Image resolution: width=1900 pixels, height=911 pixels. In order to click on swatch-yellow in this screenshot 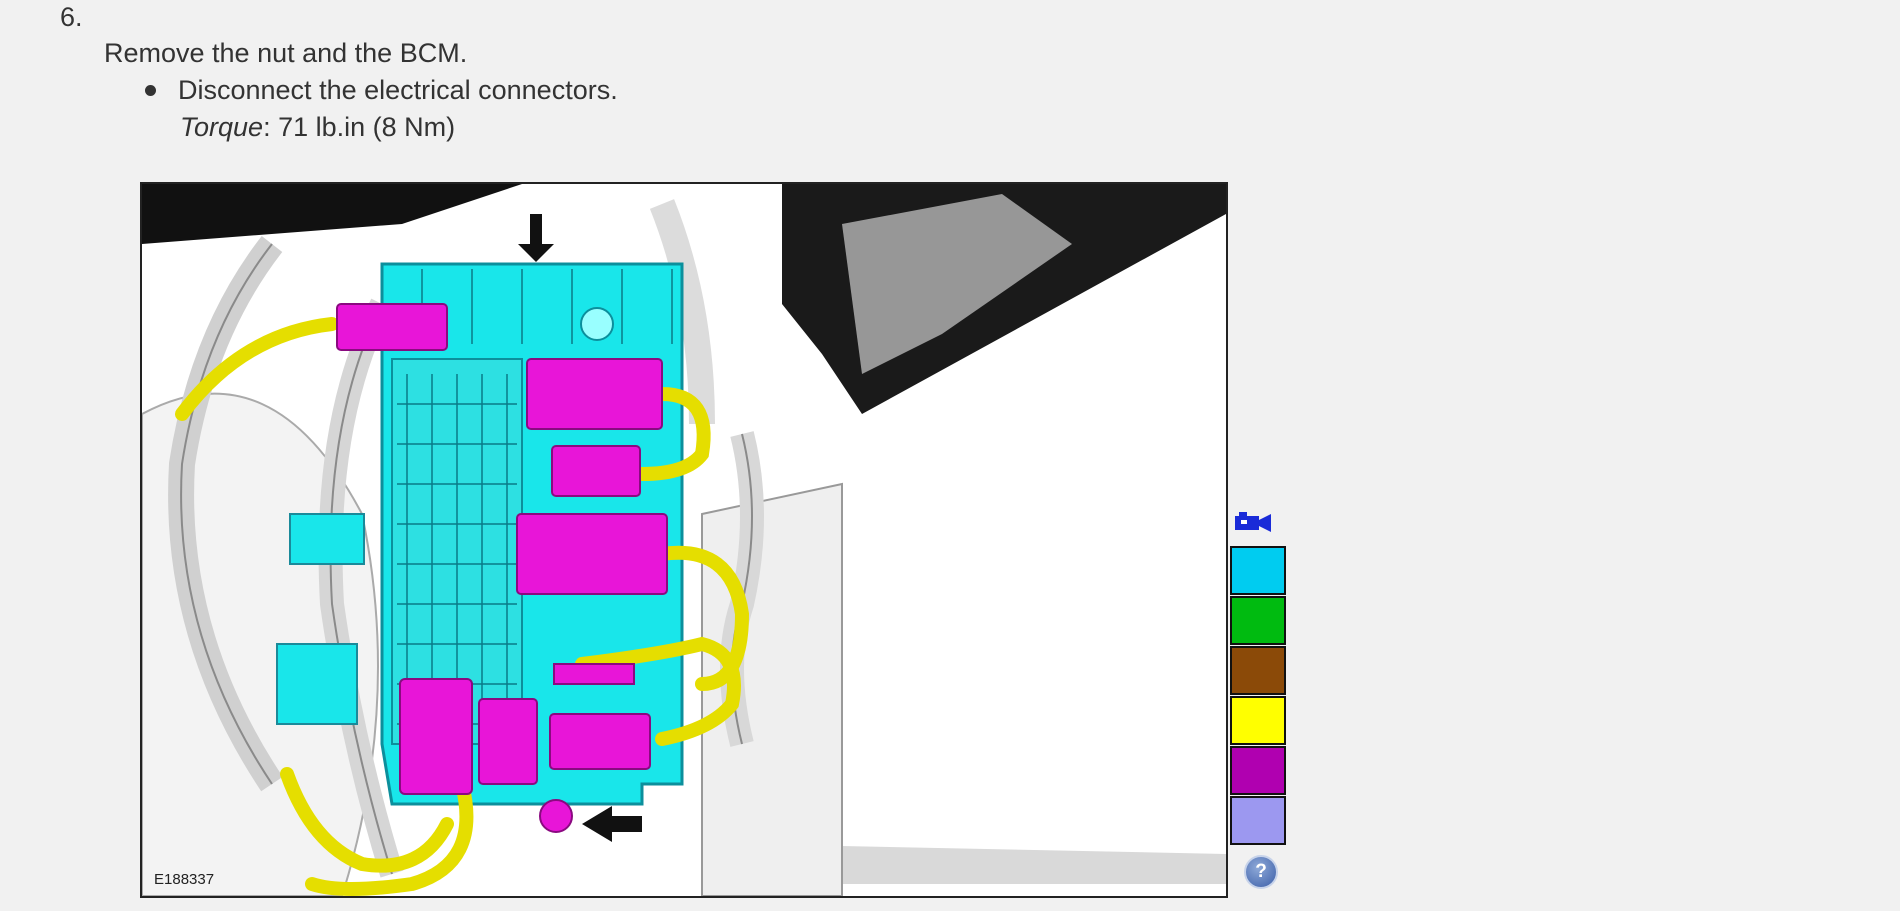, I will do `click(1258, 720)`.